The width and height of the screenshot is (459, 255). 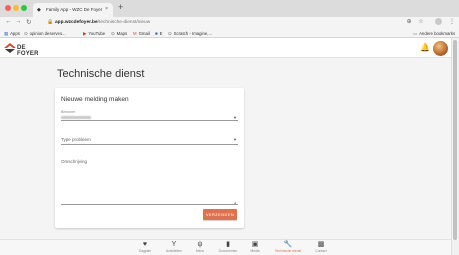 What do you see at coordinates (149, 204) in the screenshot?
I see `description-underline` at bounding box center [149, 204].